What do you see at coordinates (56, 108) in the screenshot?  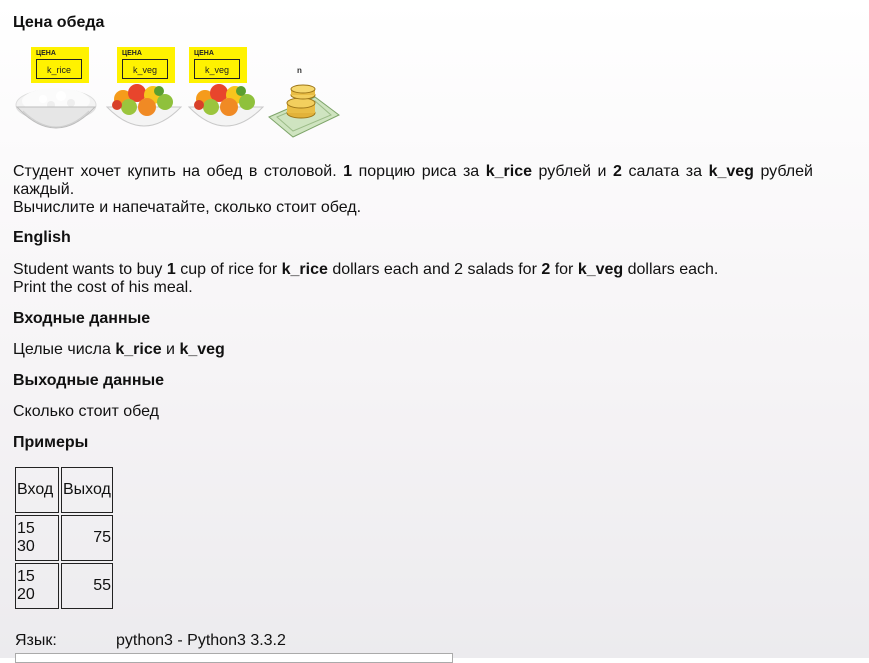 I see `rice-bowl-icon` at bounding box center [56, 108].